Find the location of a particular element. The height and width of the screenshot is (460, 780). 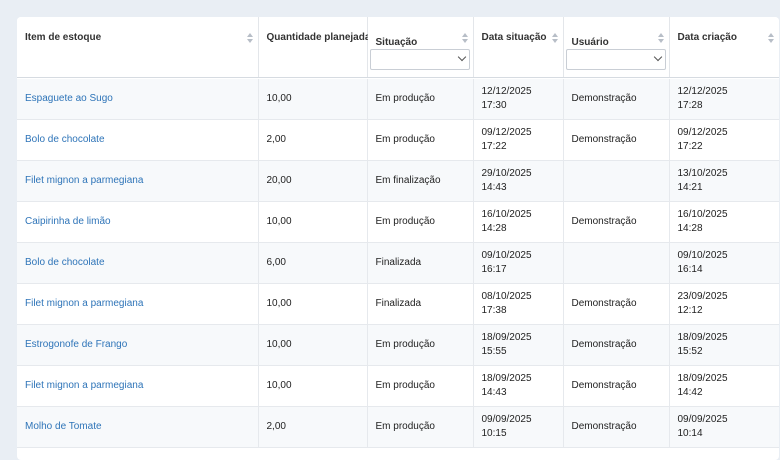

created-time-text: 16:14 is located at coordinates (690, 269).